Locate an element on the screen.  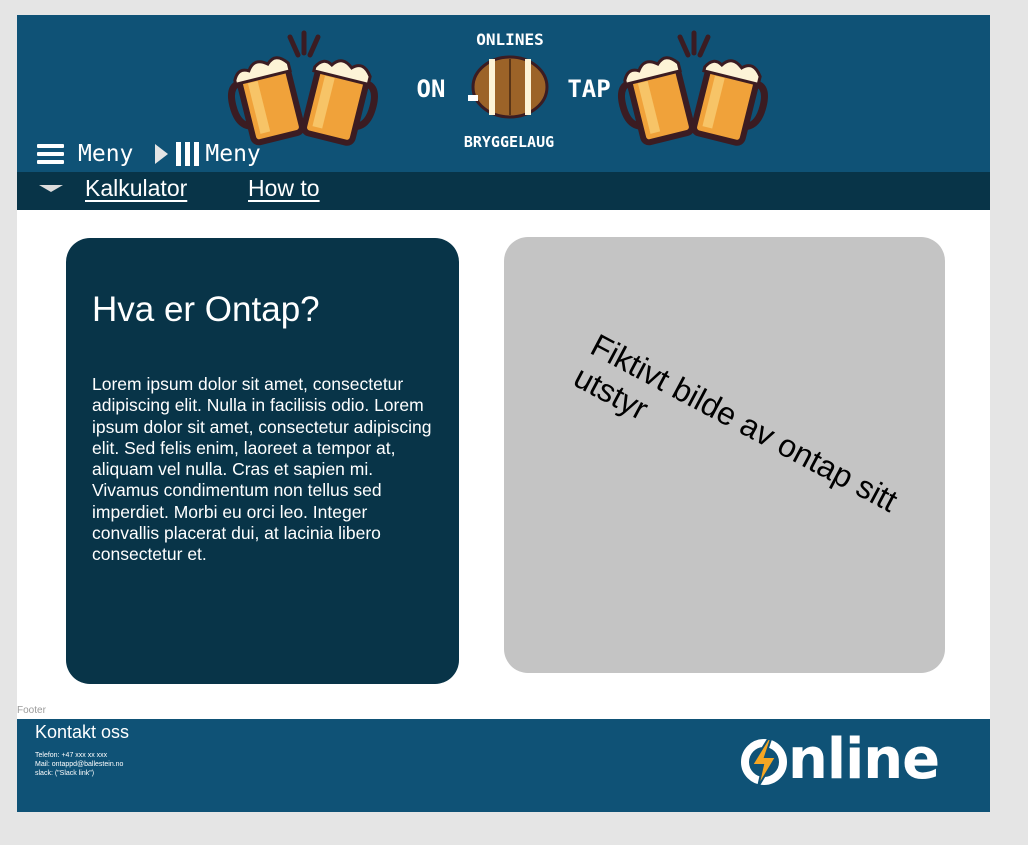
online-logo: nline is located at coordinates (850, 760).